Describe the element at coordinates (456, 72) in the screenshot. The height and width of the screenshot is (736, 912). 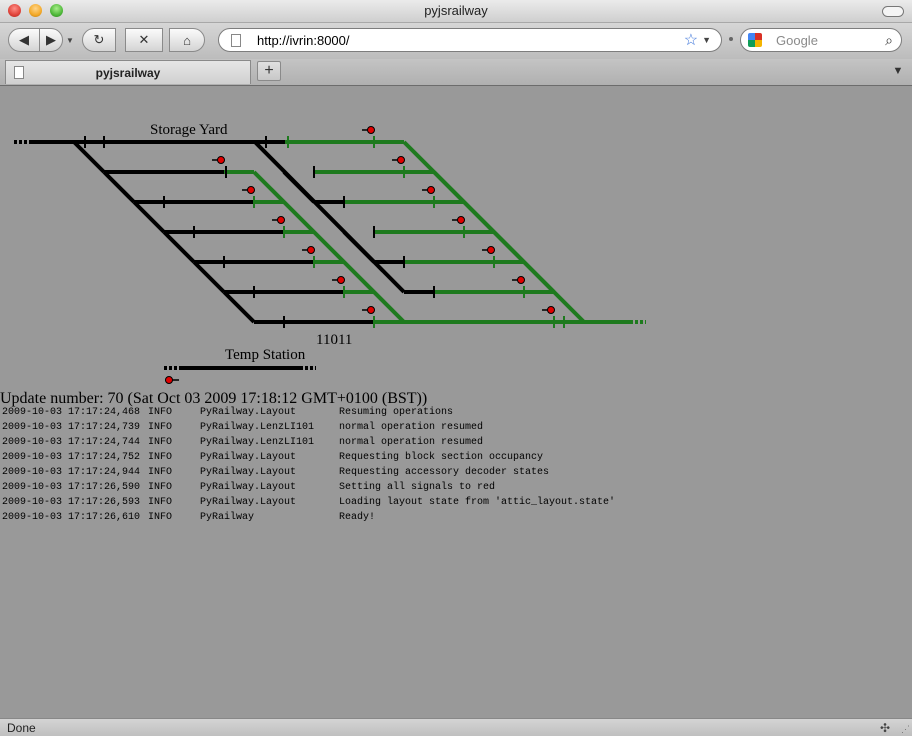
I see `tab-strip: pyjsrailway + ▼` at that location.